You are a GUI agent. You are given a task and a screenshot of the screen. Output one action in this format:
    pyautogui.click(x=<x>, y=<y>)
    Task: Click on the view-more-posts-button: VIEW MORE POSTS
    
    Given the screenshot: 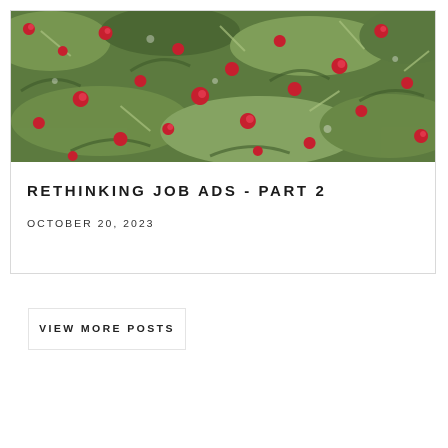 What is the action you would take?
    pyautogui.click(x=107, y=329)
    